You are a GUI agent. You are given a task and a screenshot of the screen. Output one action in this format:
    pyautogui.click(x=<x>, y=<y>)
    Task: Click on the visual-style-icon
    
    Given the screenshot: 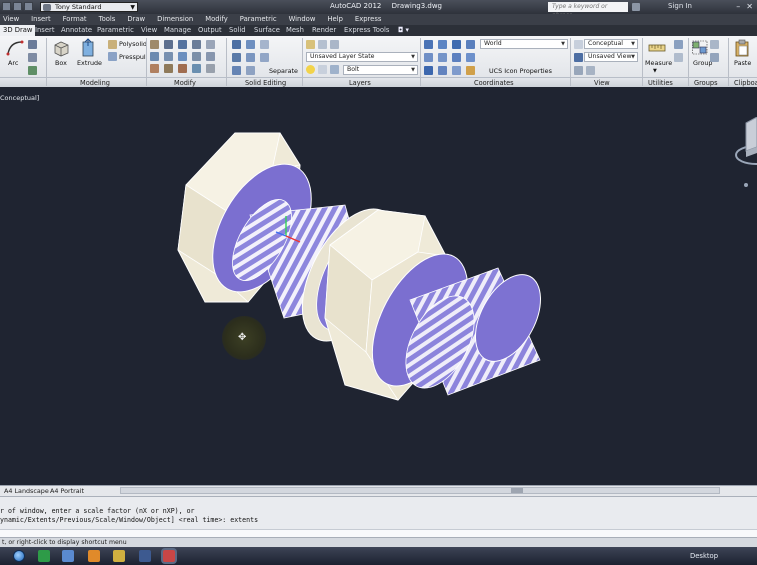 What is the action you would take?
    pyautogui.click(x=578, y=44)
    